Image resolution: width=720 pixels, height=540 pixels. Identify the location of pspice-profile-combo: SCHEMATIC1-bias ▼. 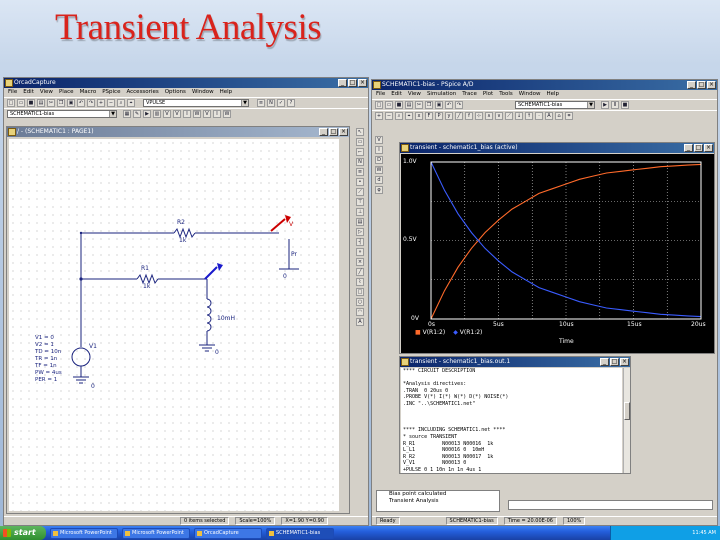
(555, 105).